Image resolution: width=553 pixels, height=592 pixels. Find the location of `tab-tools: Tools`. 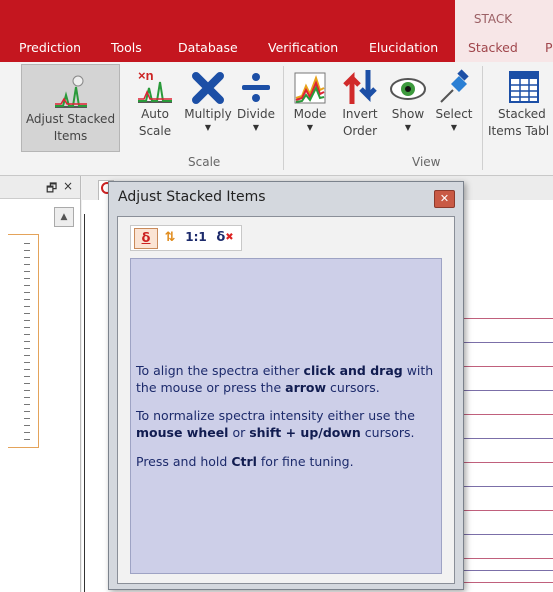

tab-tools: Tools is located at coordinates (126, 47).